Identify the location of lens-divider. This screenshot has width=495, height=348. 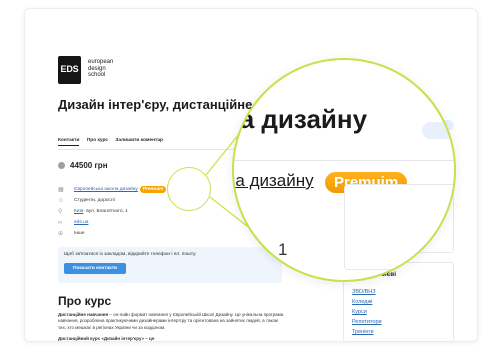
(344, 160).